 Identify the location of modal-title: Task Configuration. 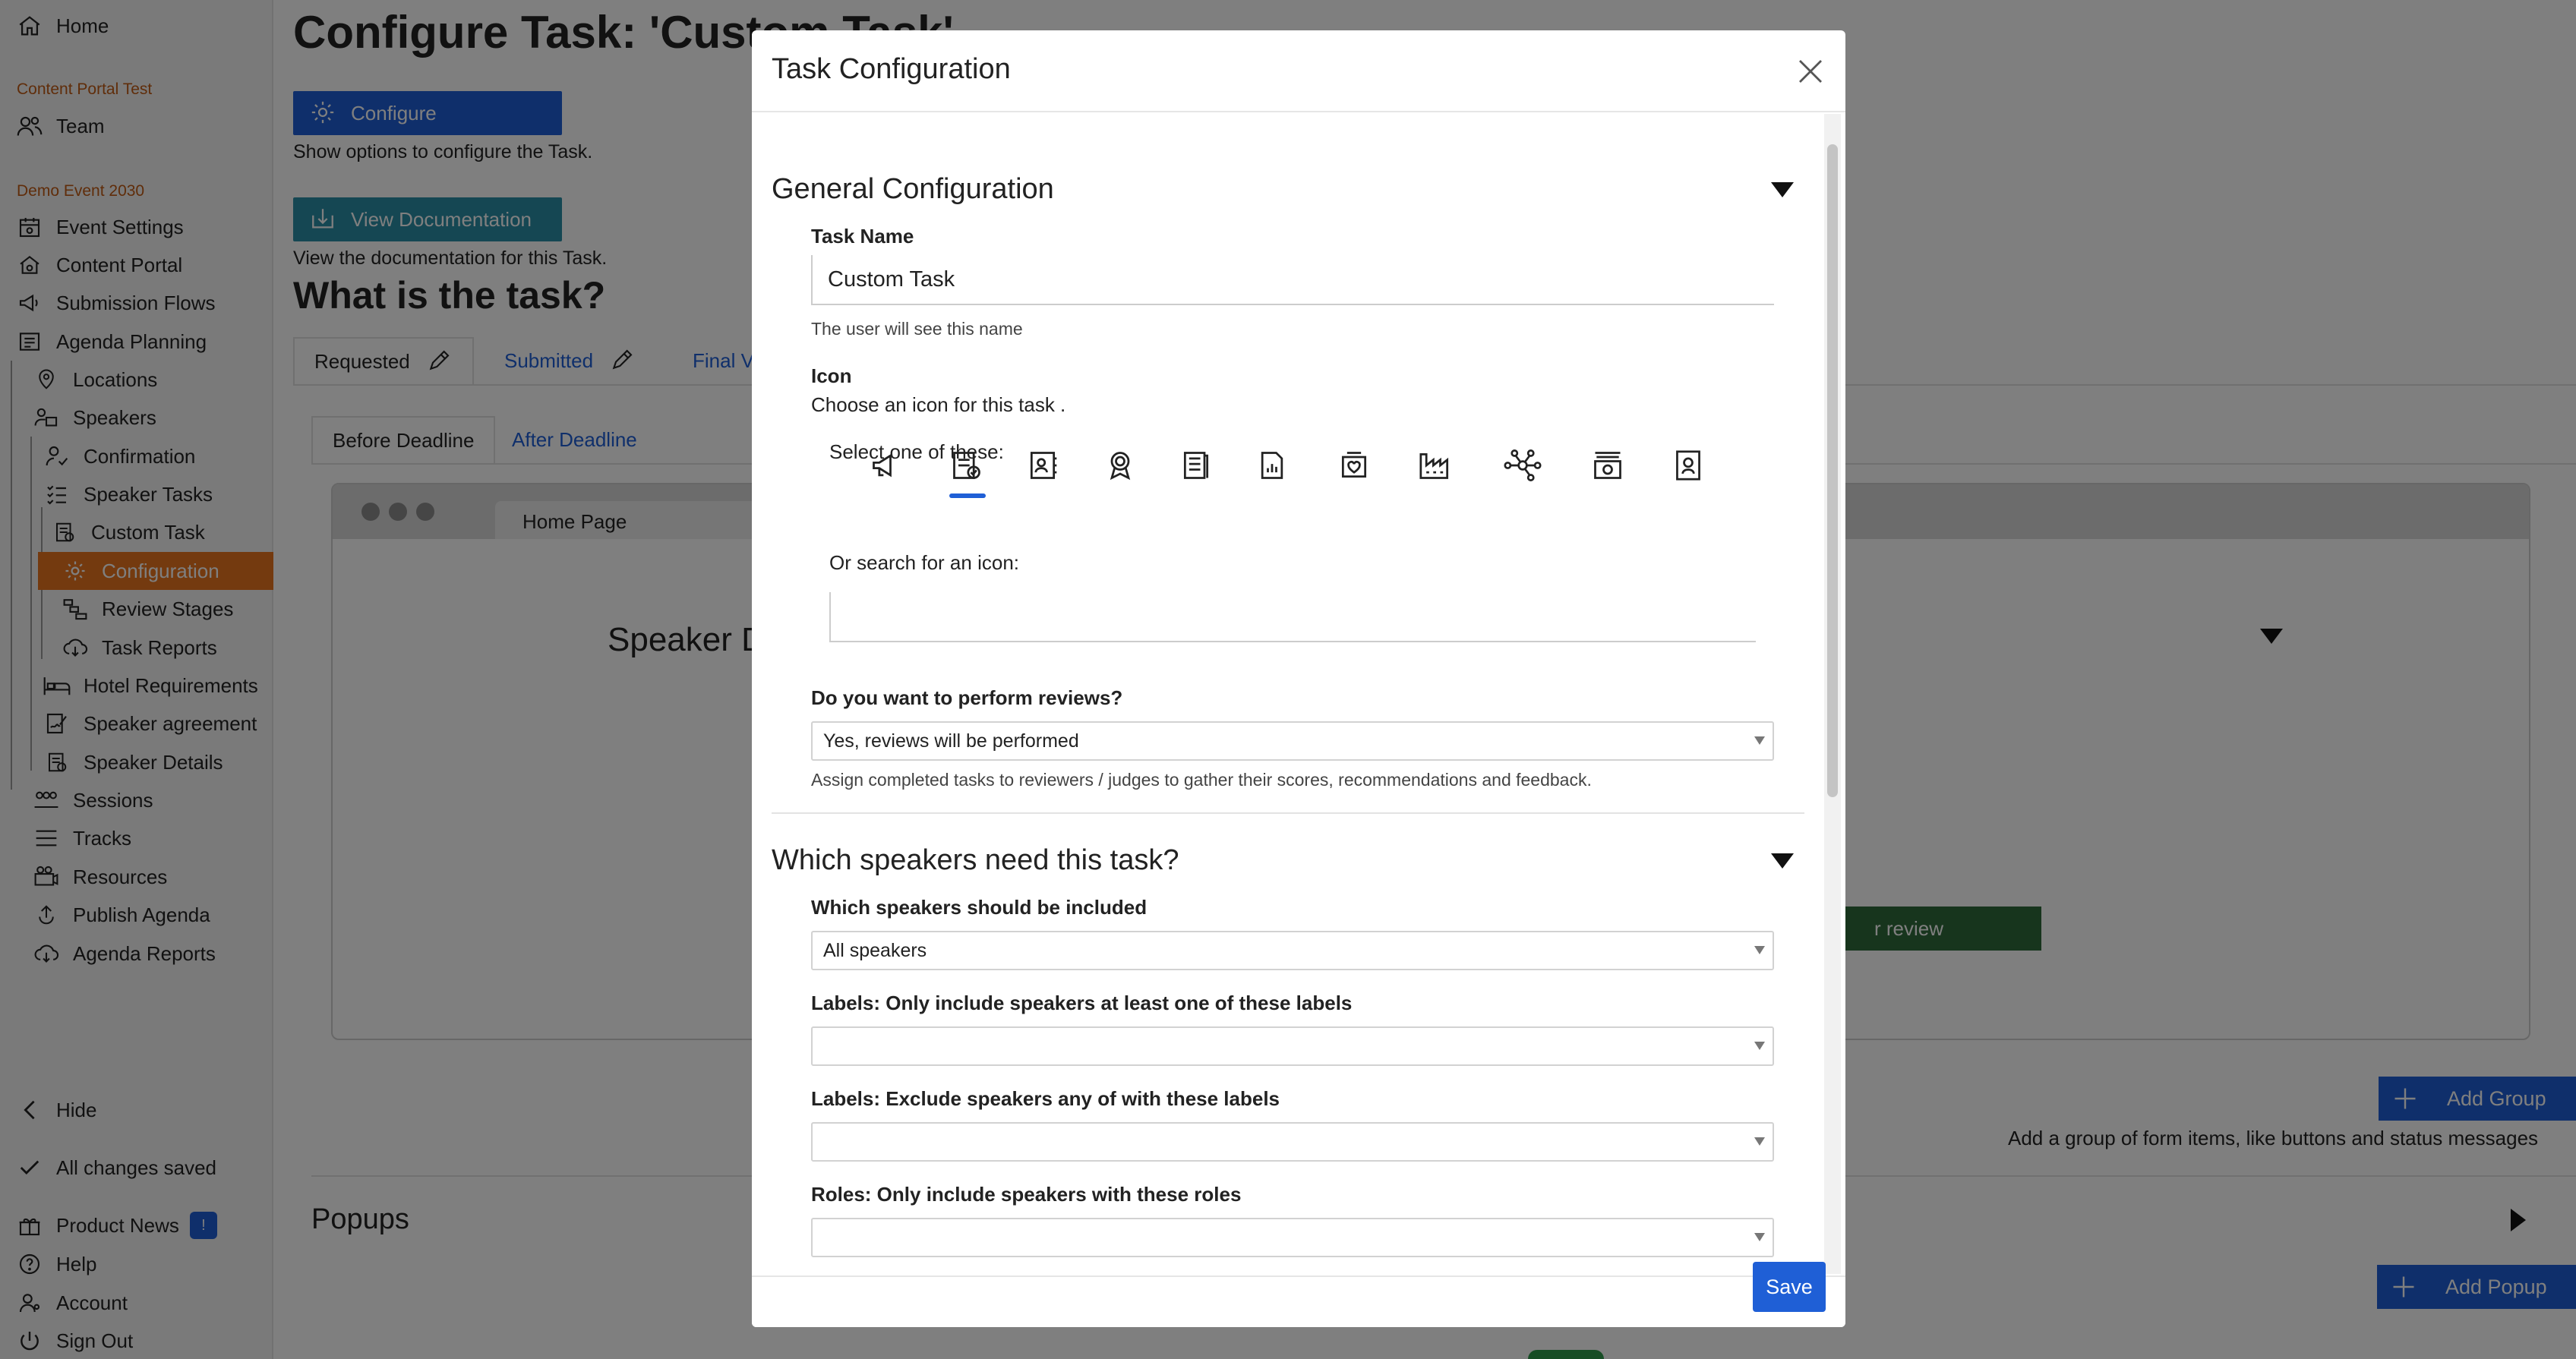
(891, 69).